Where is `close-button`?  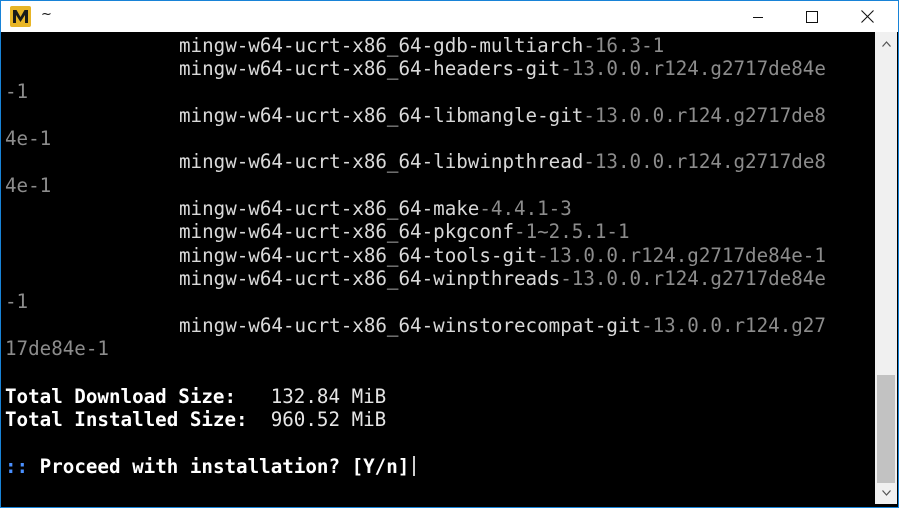 close-button is located at coordinates (867, 16).